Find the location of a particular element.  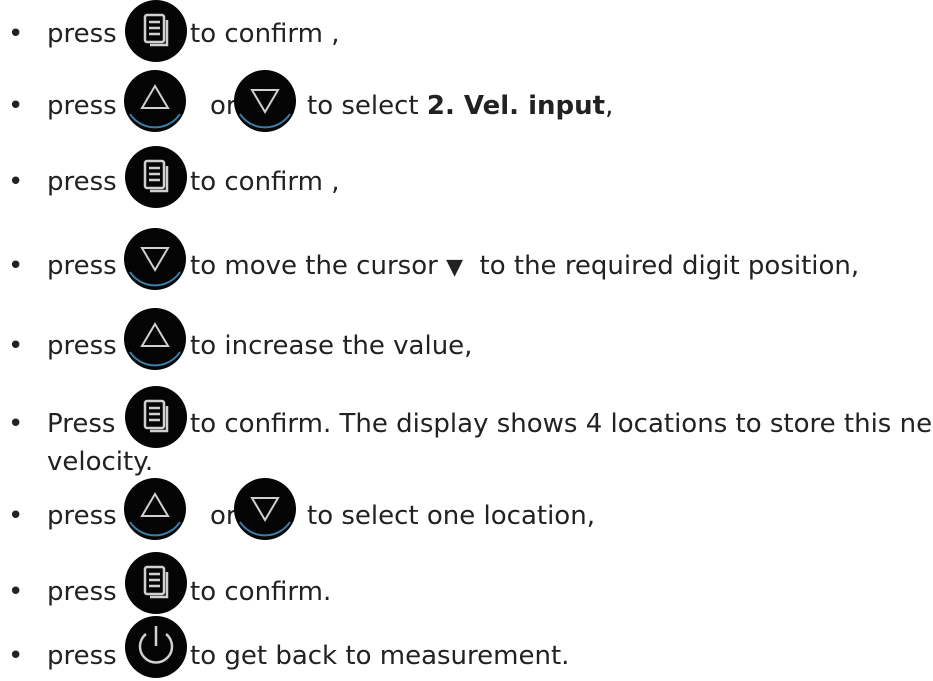

list-item: • press to get back to measurement. is located at coordinates (466, 648).